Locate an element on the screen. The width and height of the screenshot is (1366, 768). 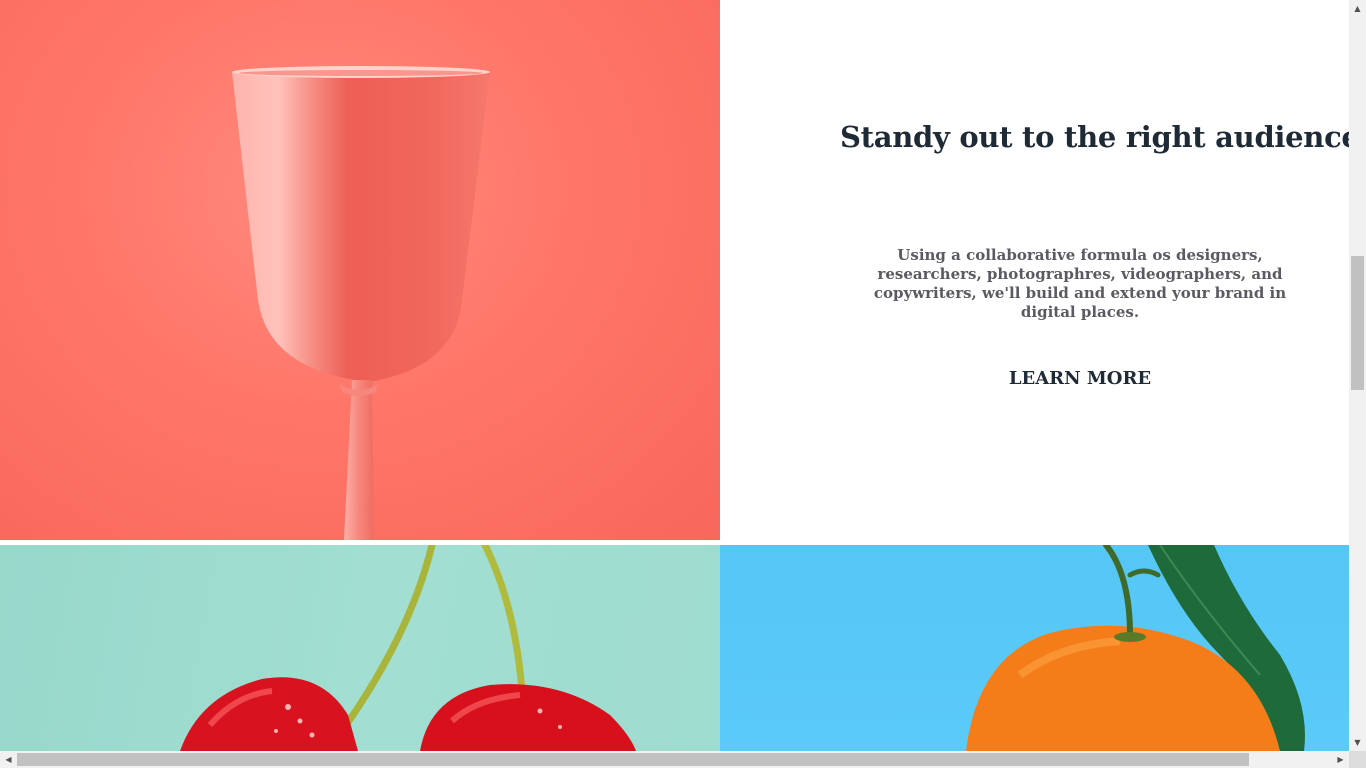
scroll-right-icon: ▶ is located at coordinates (1340, 759).